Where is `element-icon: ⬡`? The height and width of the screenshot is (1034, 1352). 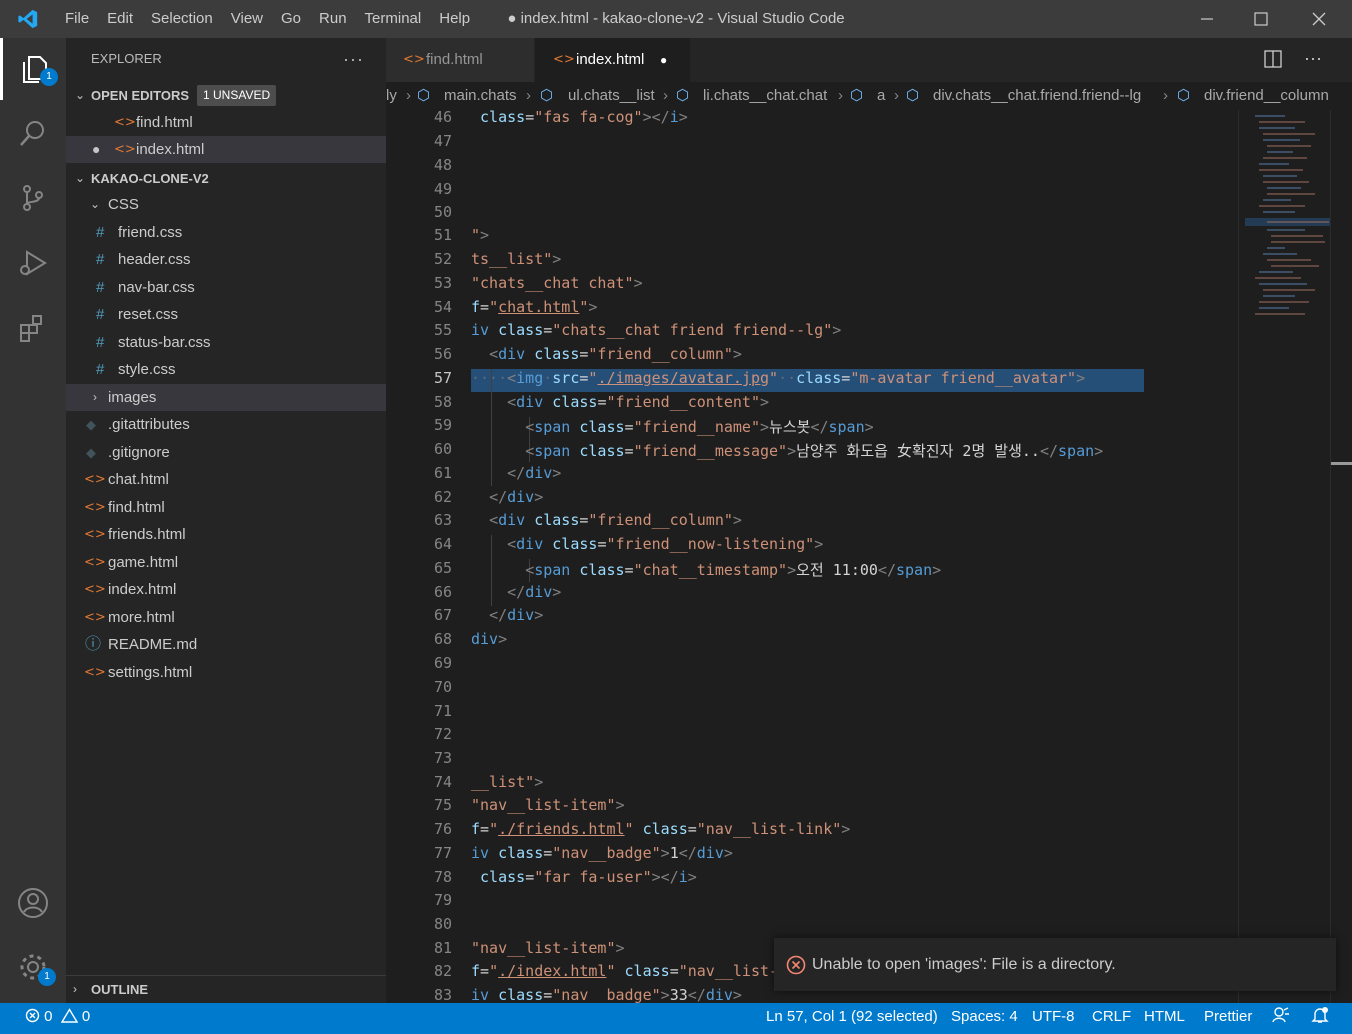 element-icon: ⬡ is located at coordinates (857, 95).